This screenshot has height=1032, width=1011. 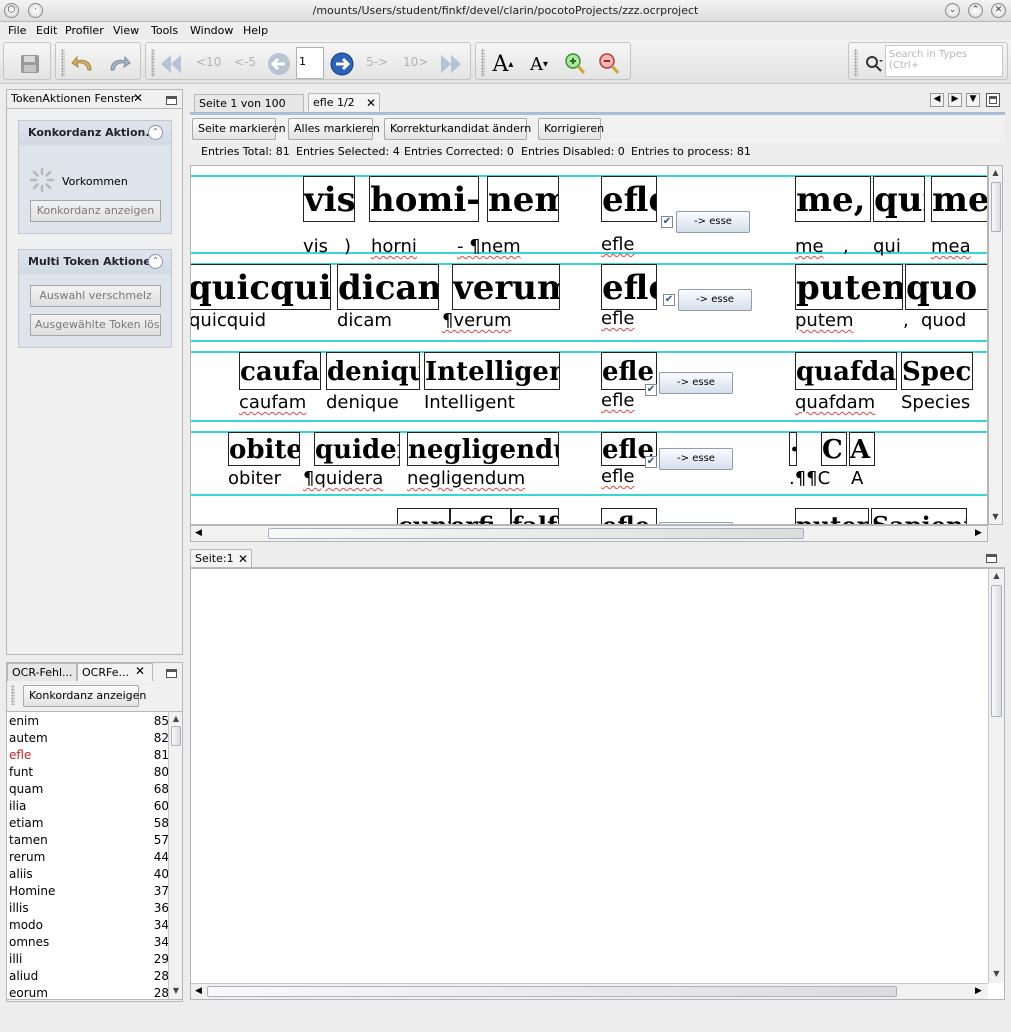 What do you see at coordinates (824, 320) in the screenshot?
I see `context-ocr-token: putem` at bounding box center [824, 320].